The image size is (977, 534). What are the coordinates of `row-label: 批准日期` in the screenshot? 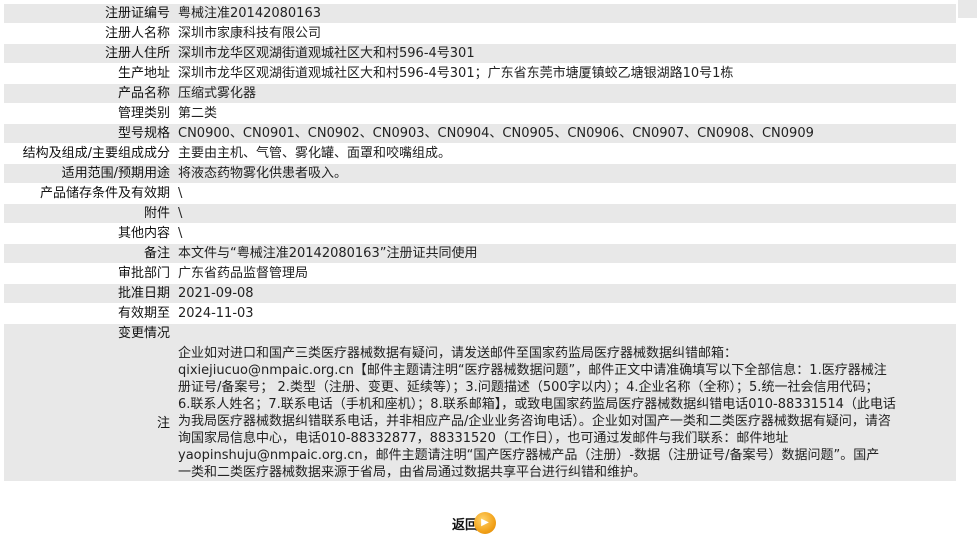 It's located at (89, 293).